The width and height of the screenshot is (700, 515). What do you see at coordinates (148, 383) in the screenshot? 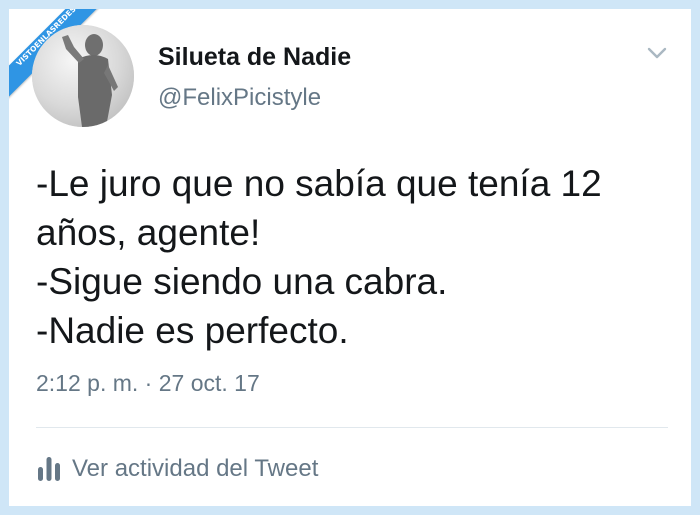
I see `tweet-timestamp: 2:12 p. m. · 27 oct. 17` at bounding box center [148, 383].